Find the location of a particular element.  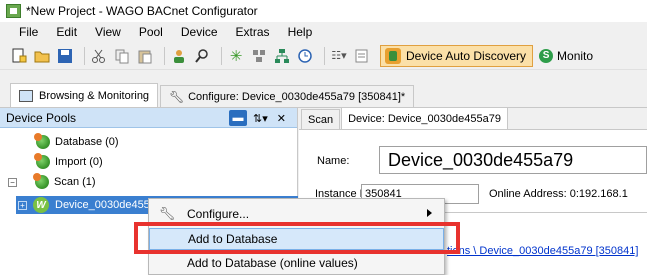

tree-item-database: Database (0) is located at coordinates (76, 141).